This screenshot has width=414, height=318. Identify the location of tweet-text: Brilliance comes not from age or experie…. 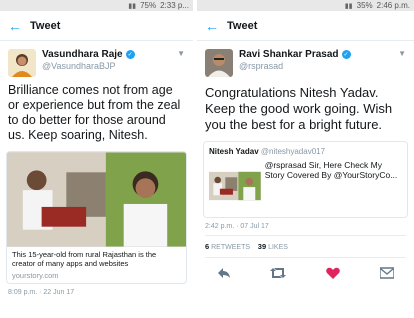
(94, 112).